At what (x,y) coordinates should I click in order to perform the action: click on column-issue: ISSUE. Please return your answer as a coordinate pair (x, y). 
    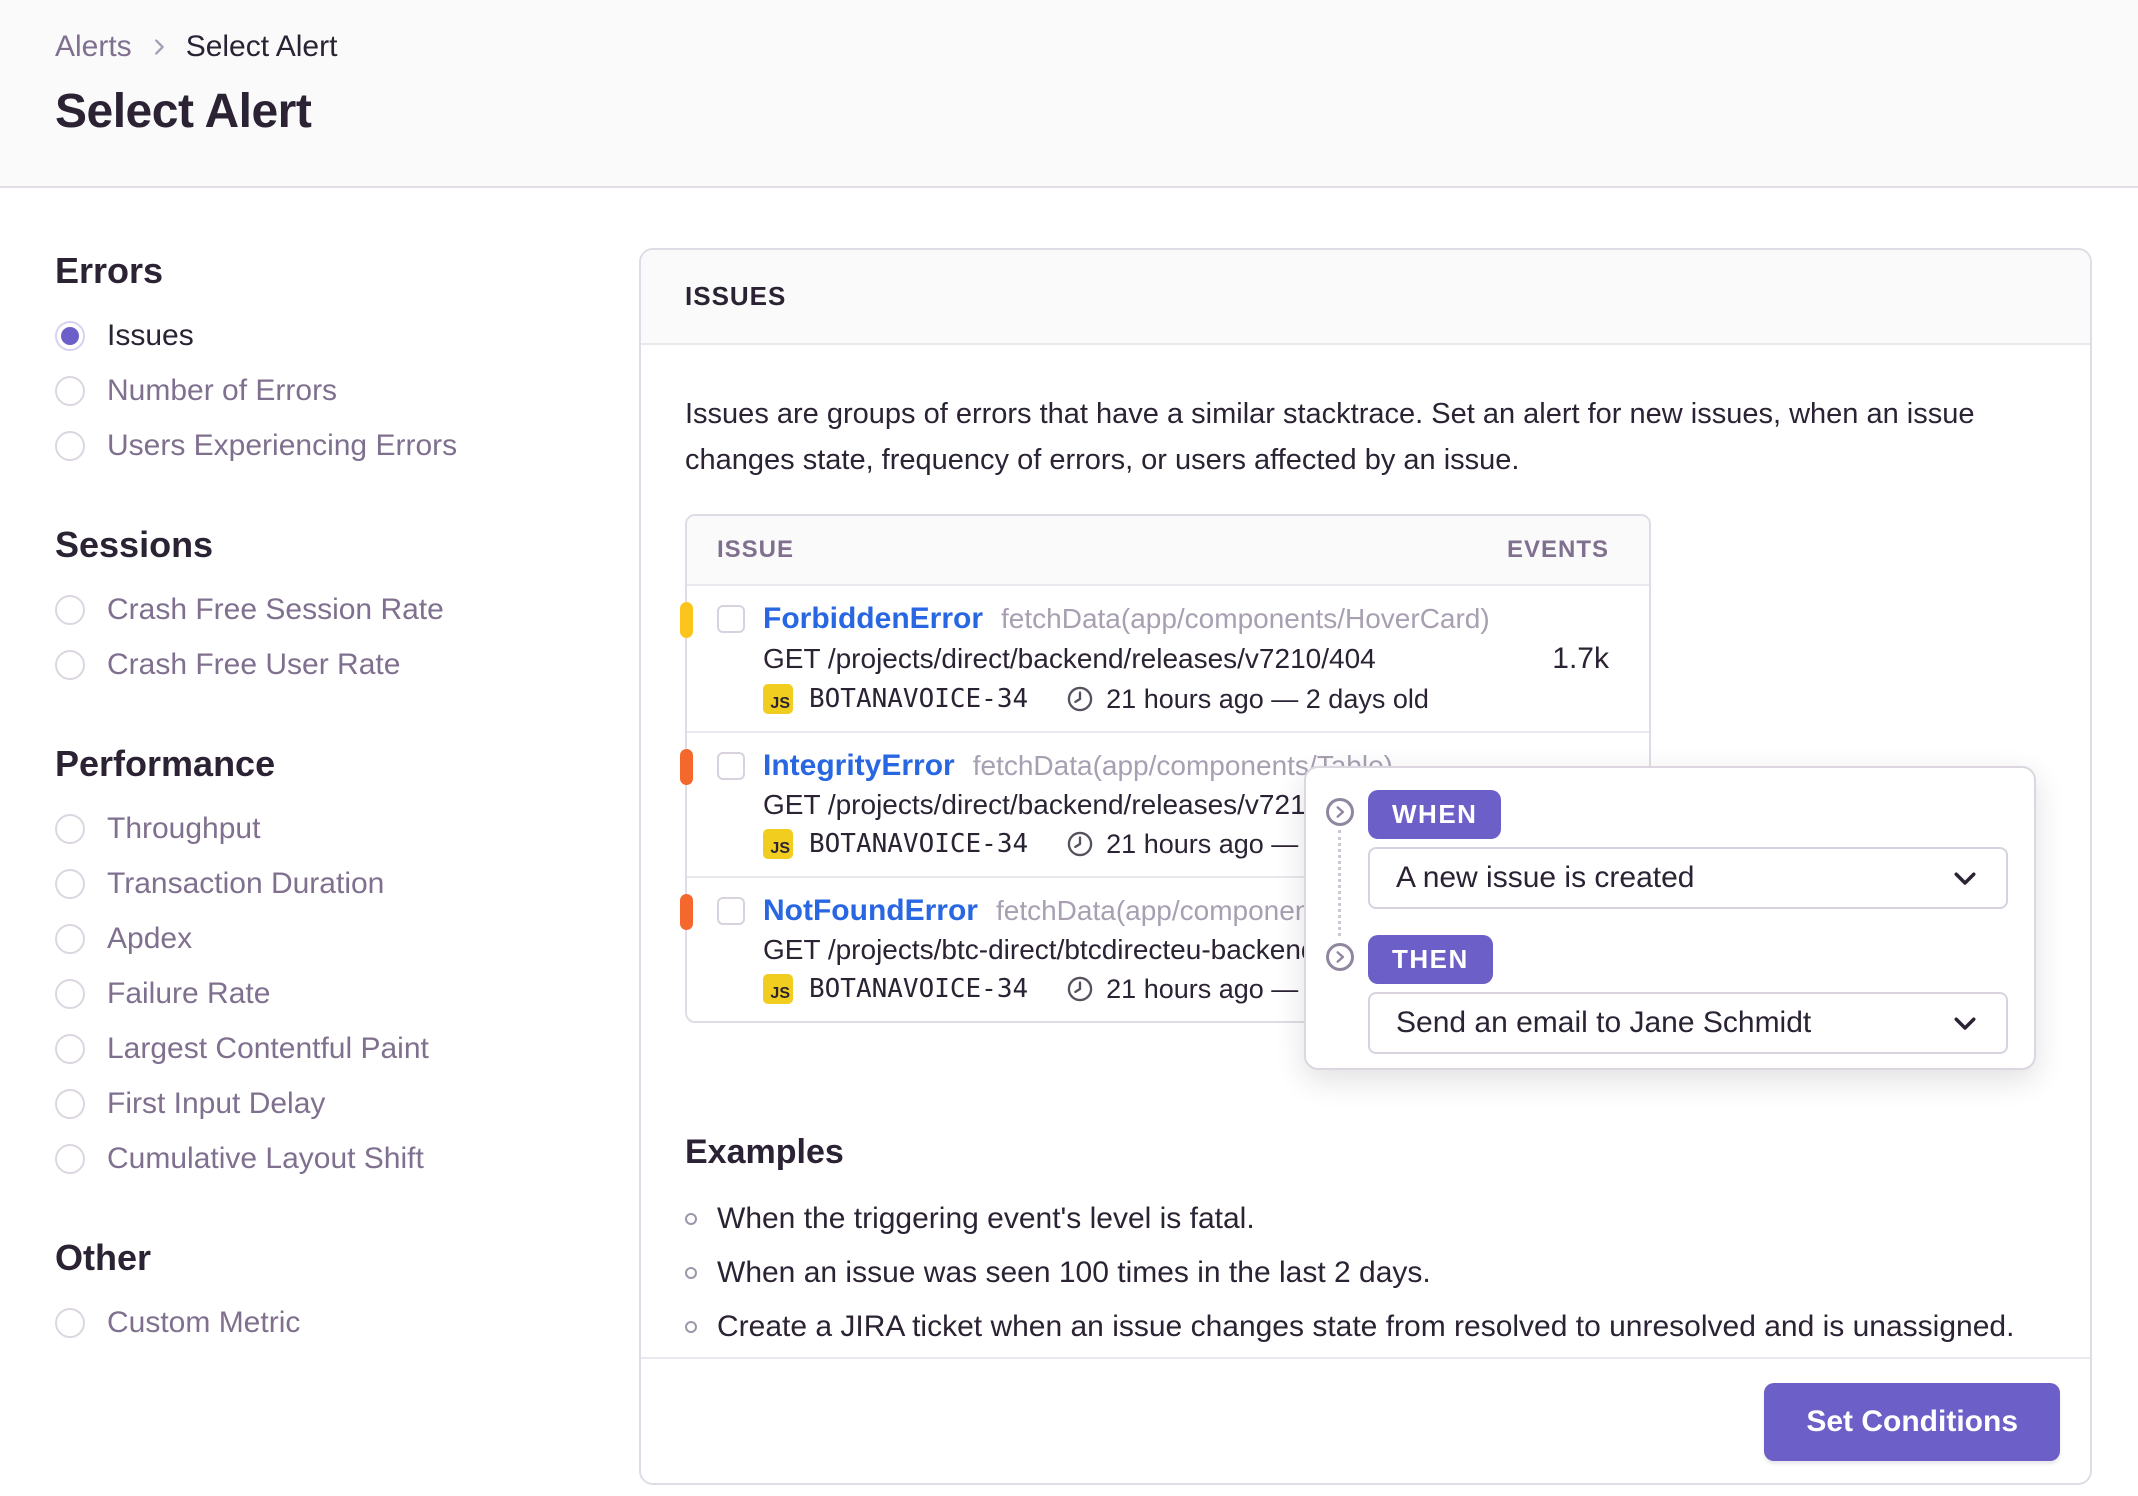
    Looking at the image, I should click on (756, 549).